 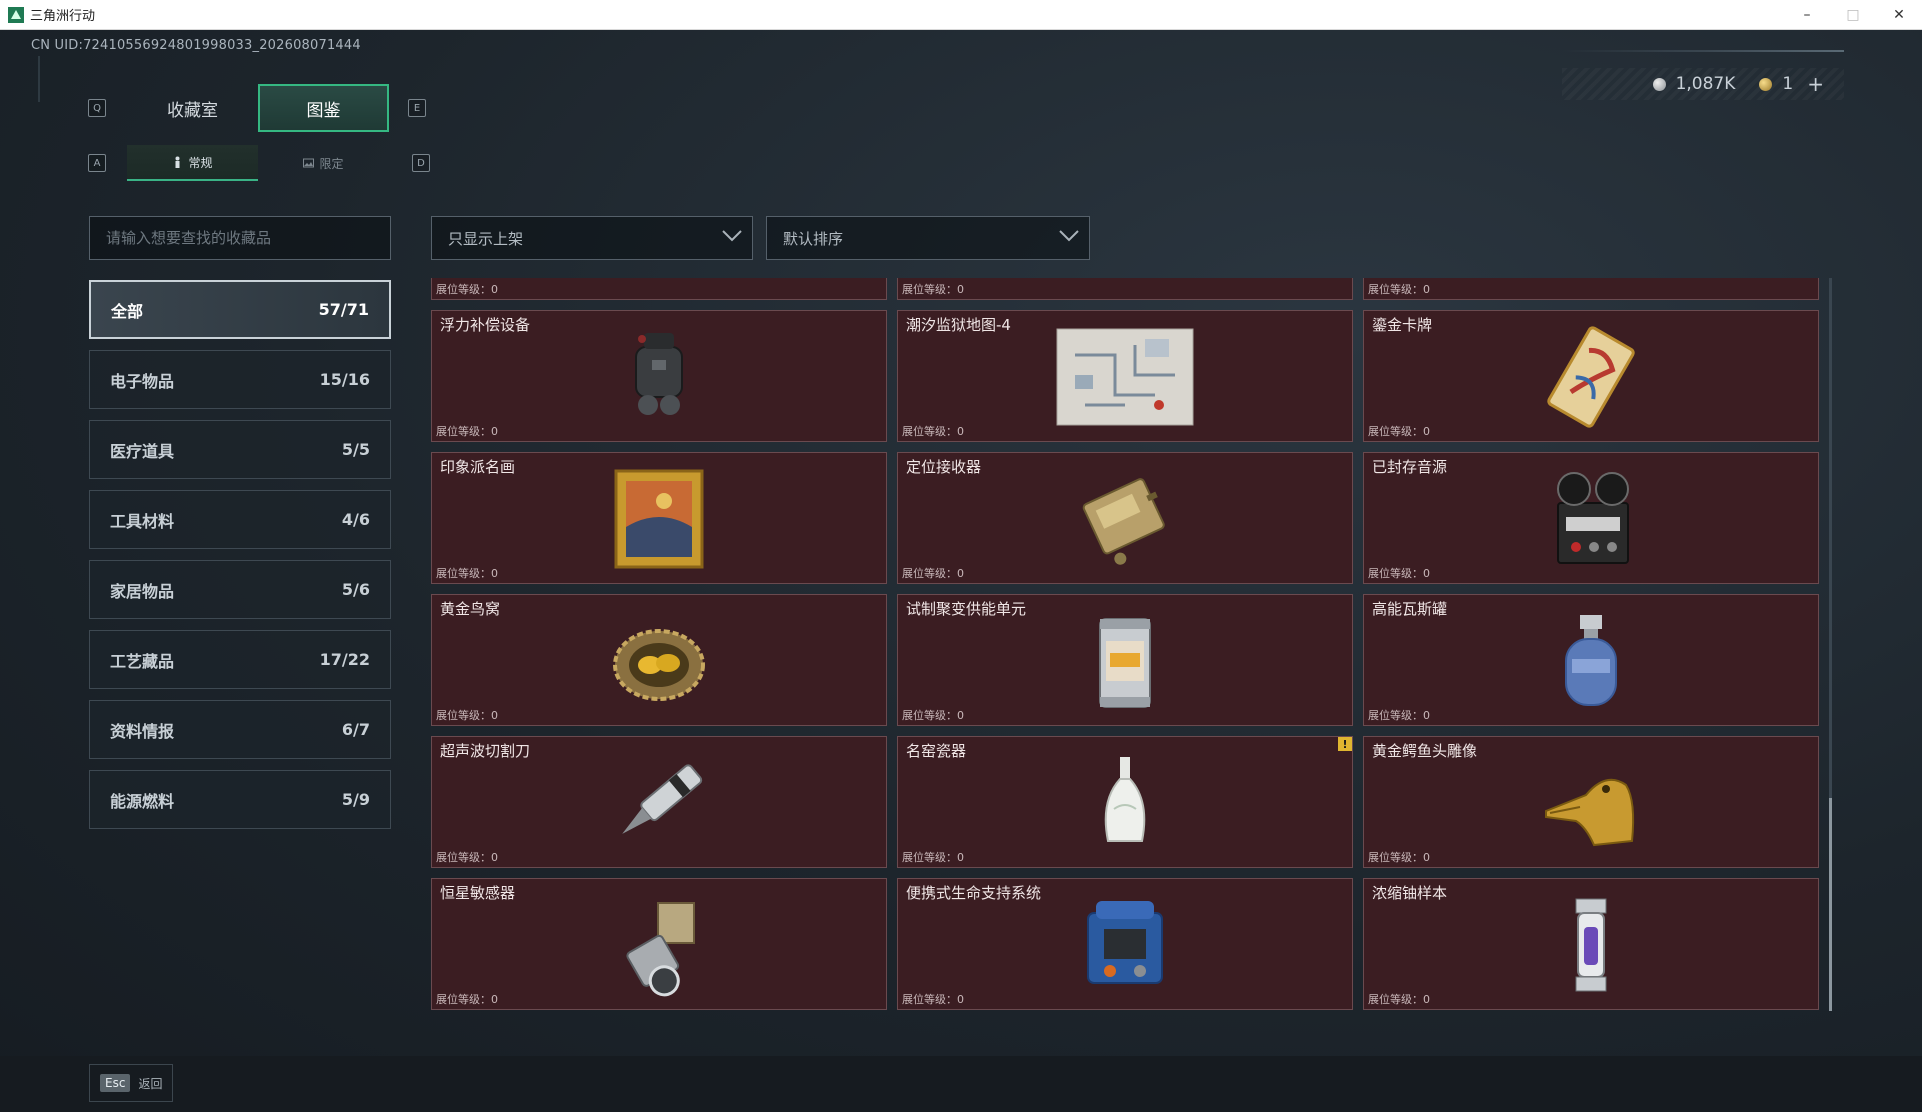 I want to click on item-card: 已封存音源 展位等级：0, so click(x=1591, y=518).